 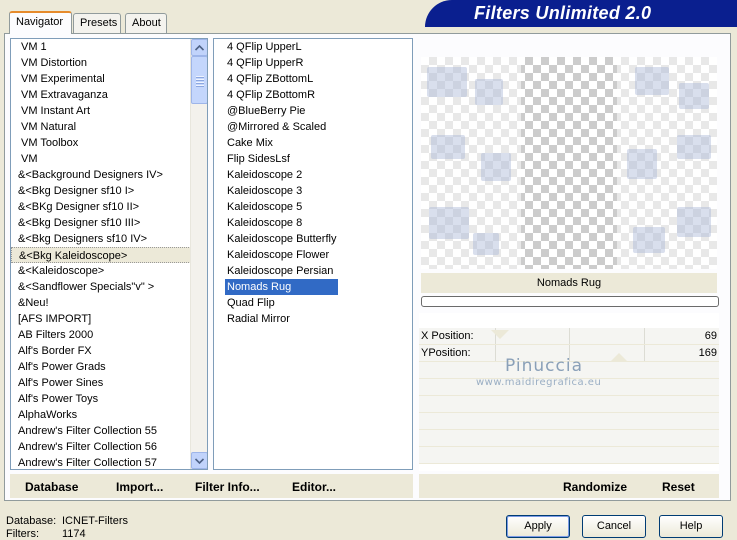 I want to click on category-item: VM Instant Art, so click(x=101, y=111).